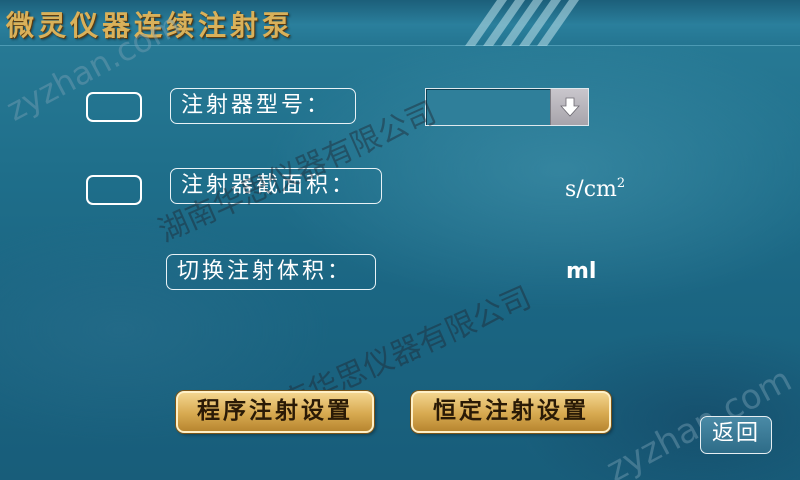 This screenshot has width=800, height=480. Describe the element at coordinates (581, 271) in the screenshot. I see `switch-volume-unit: ml` at that location.